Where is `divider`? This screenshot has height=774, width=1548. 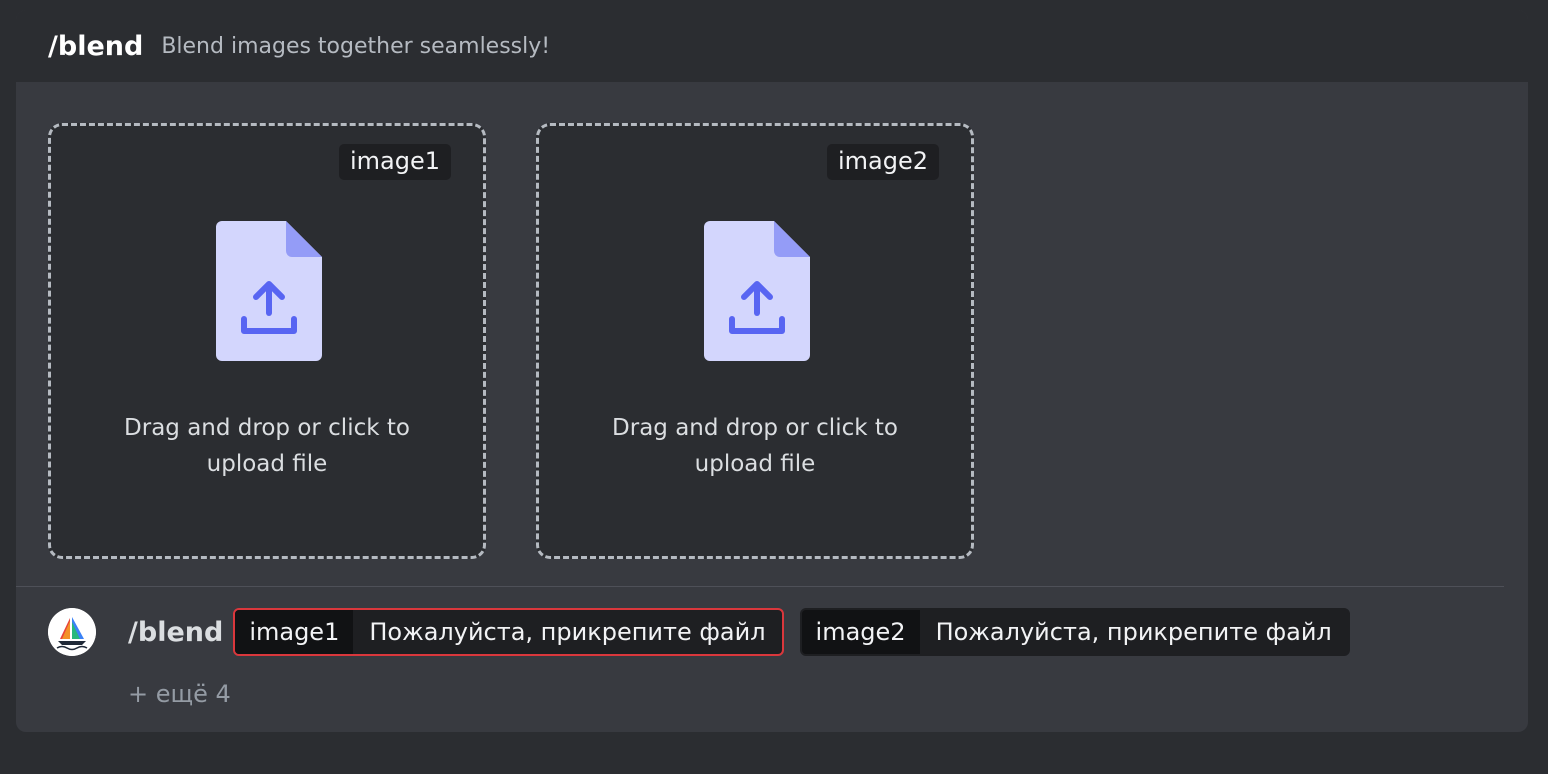 divider is located at coordinates (760, 586).